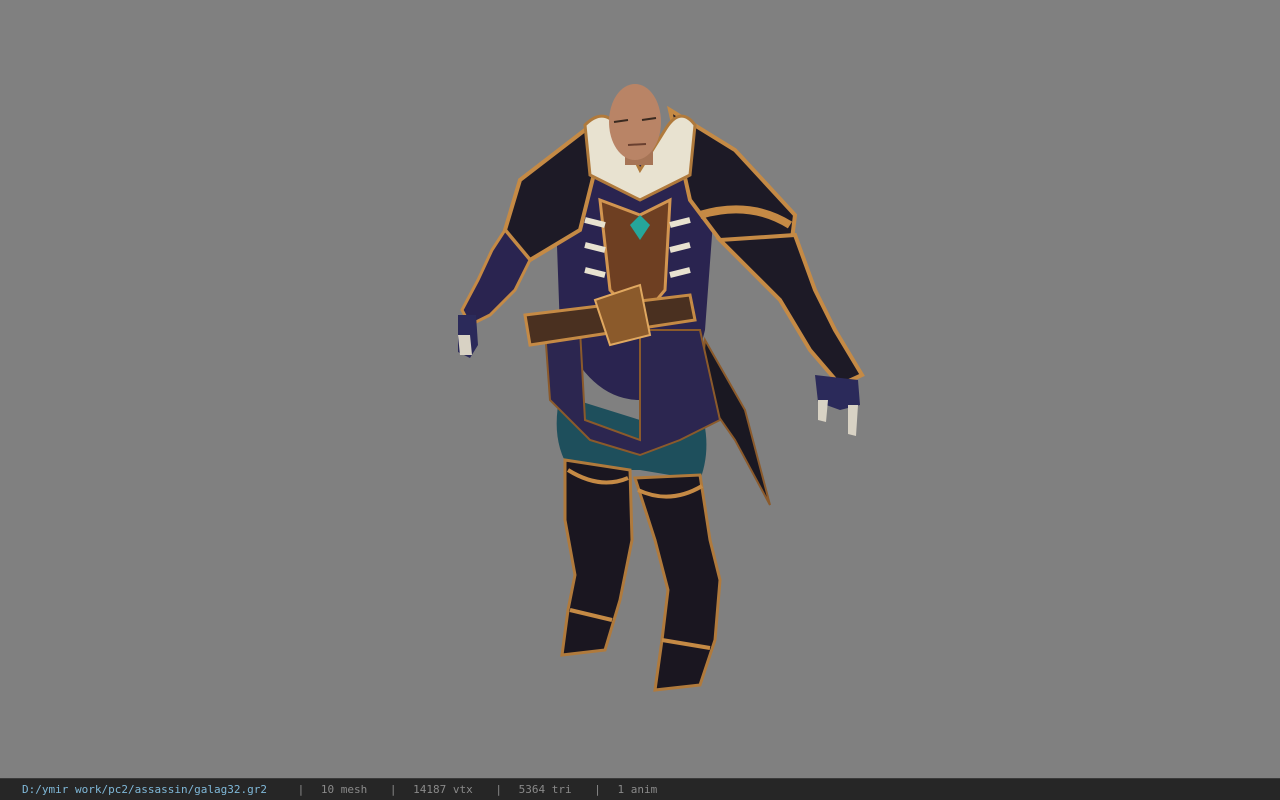 This screenshot has width=1280, height=800. I want to click on animation-count-label: 1 anim, so click(637, 789).